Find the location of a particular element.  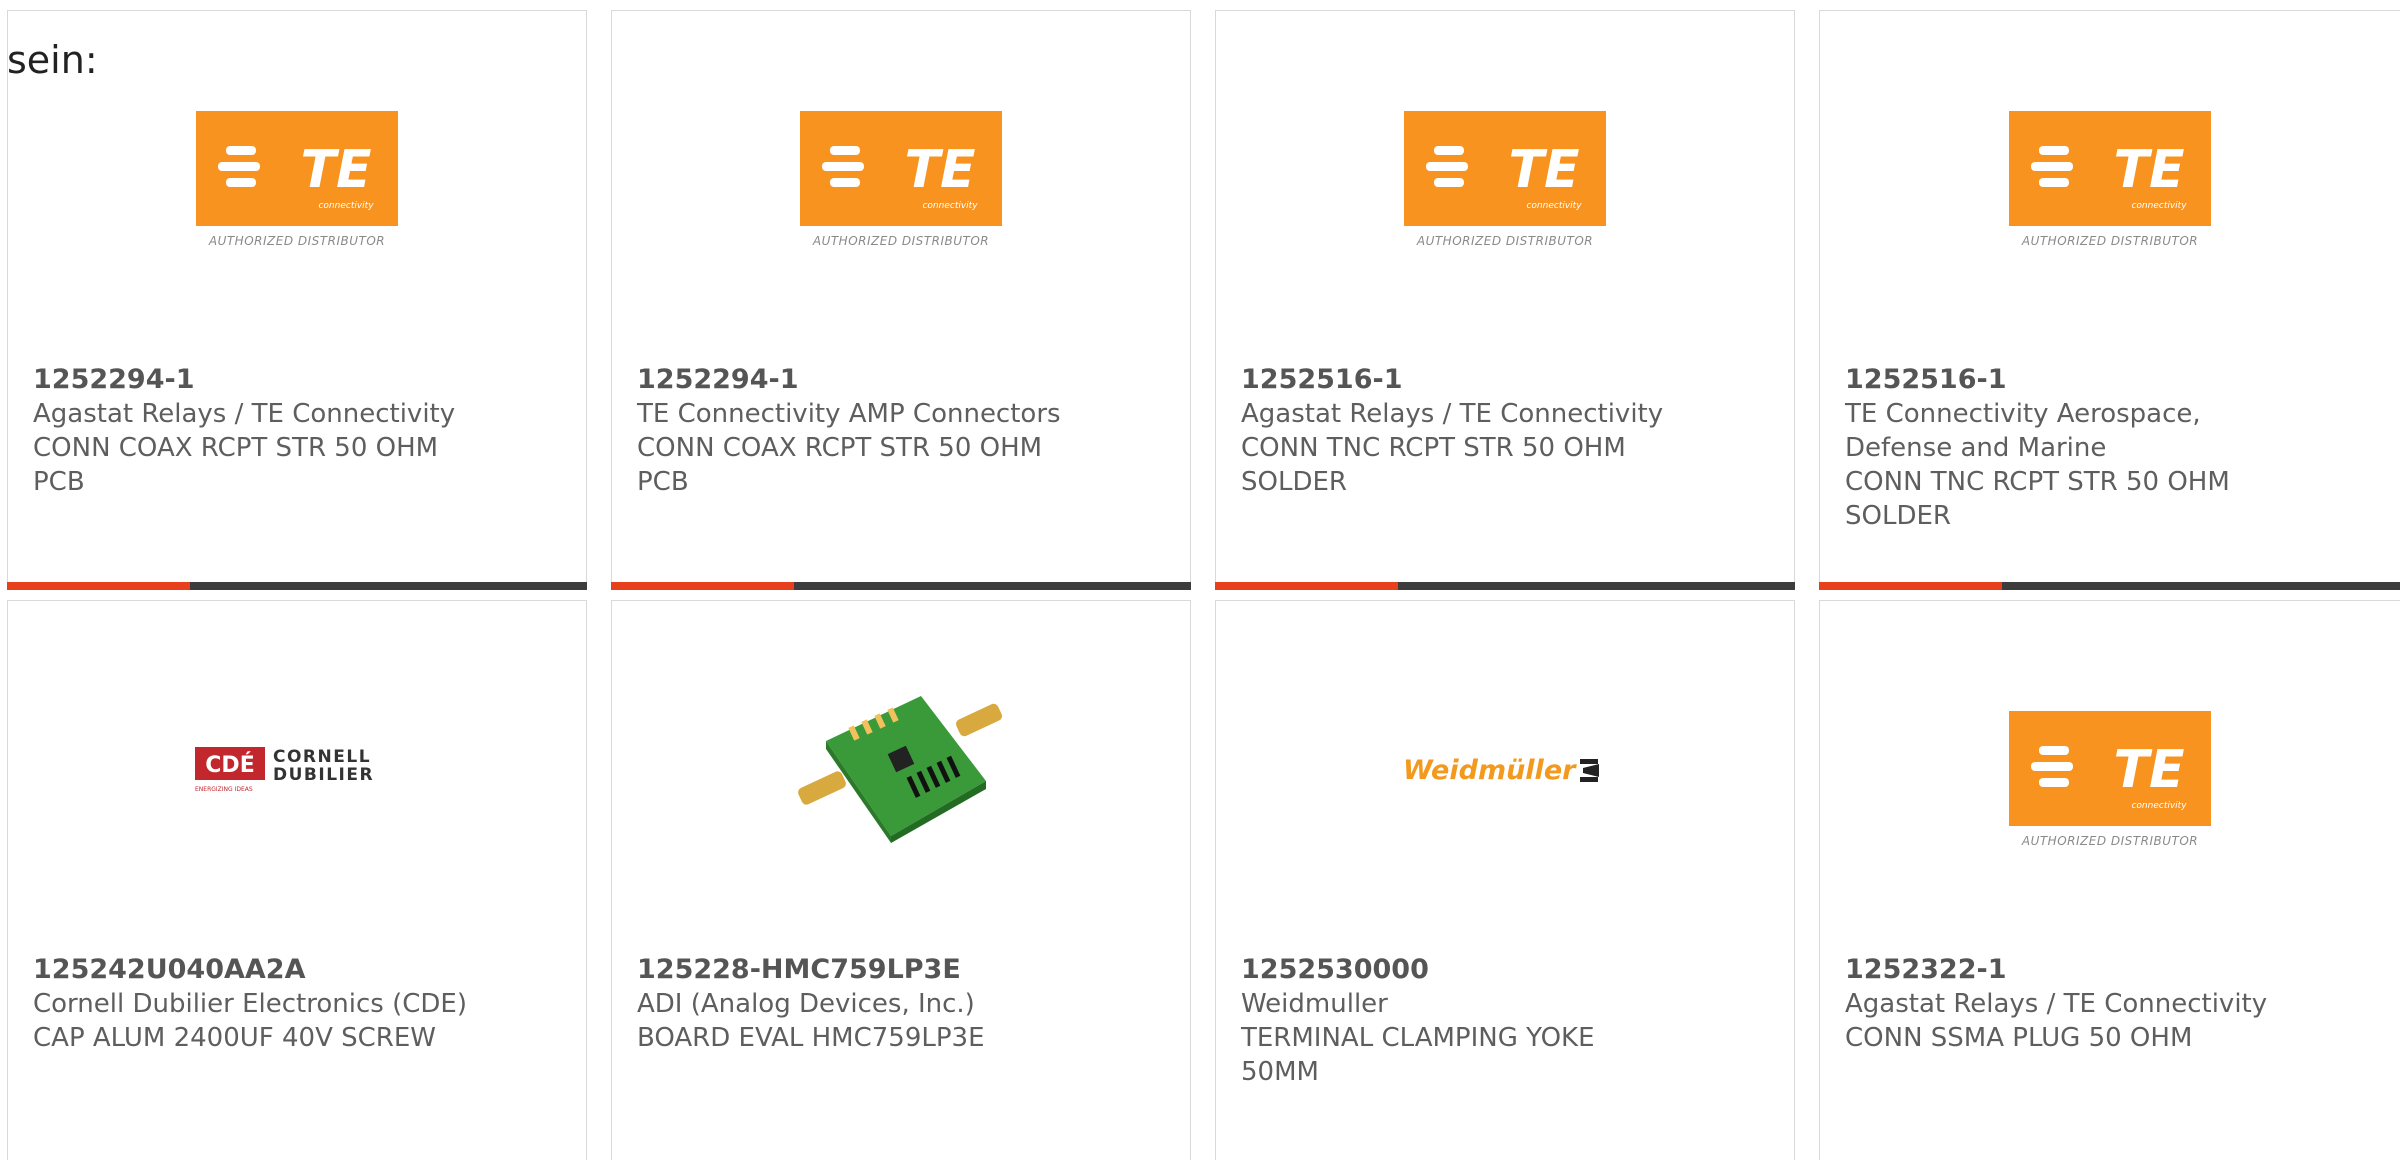

weidmuller-logo-icon: Weidmüller is located at coordinates (1501, 770).